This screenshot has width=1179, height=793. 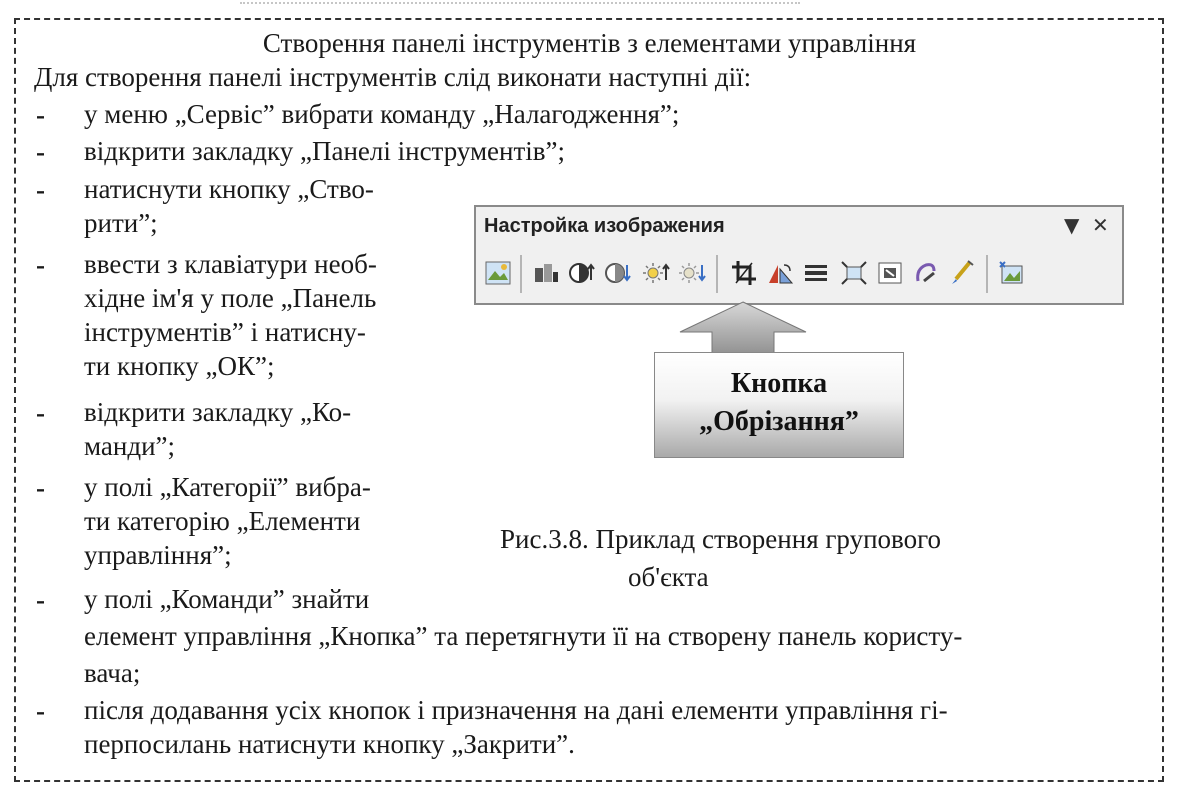 I want to click on line: рити”;, so click(x=121, y=223).